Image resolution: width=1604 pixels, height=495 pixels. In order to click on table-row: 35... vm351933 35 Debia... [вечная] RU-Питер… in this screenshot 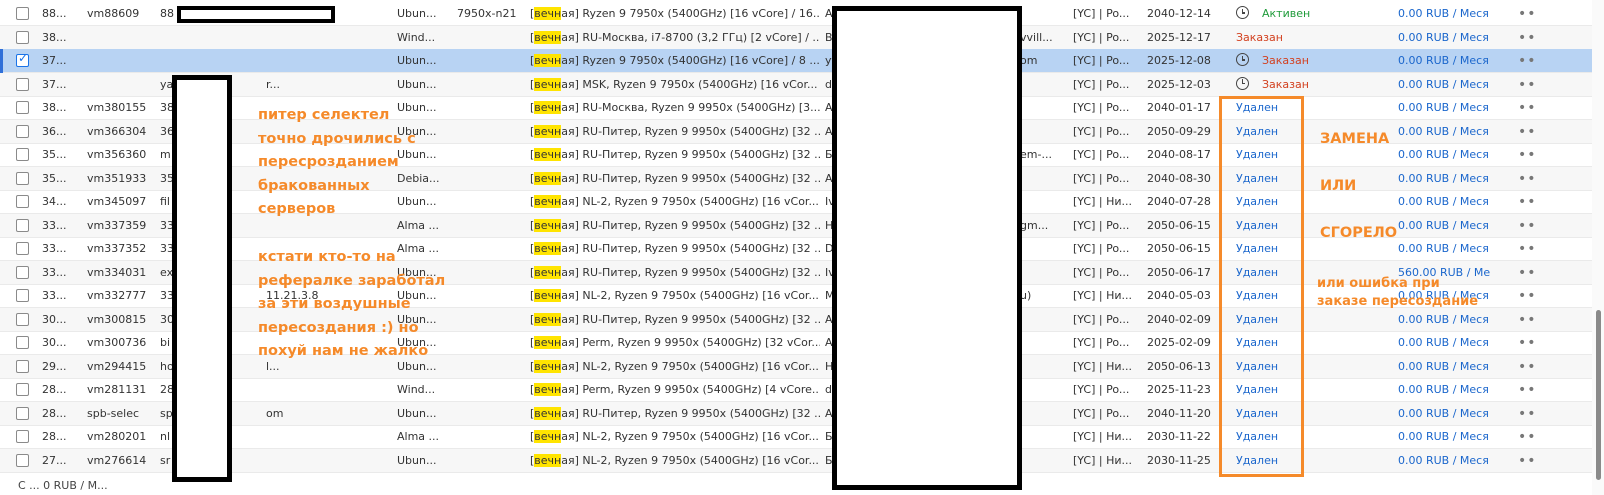, I will do `click(802, 178)`.